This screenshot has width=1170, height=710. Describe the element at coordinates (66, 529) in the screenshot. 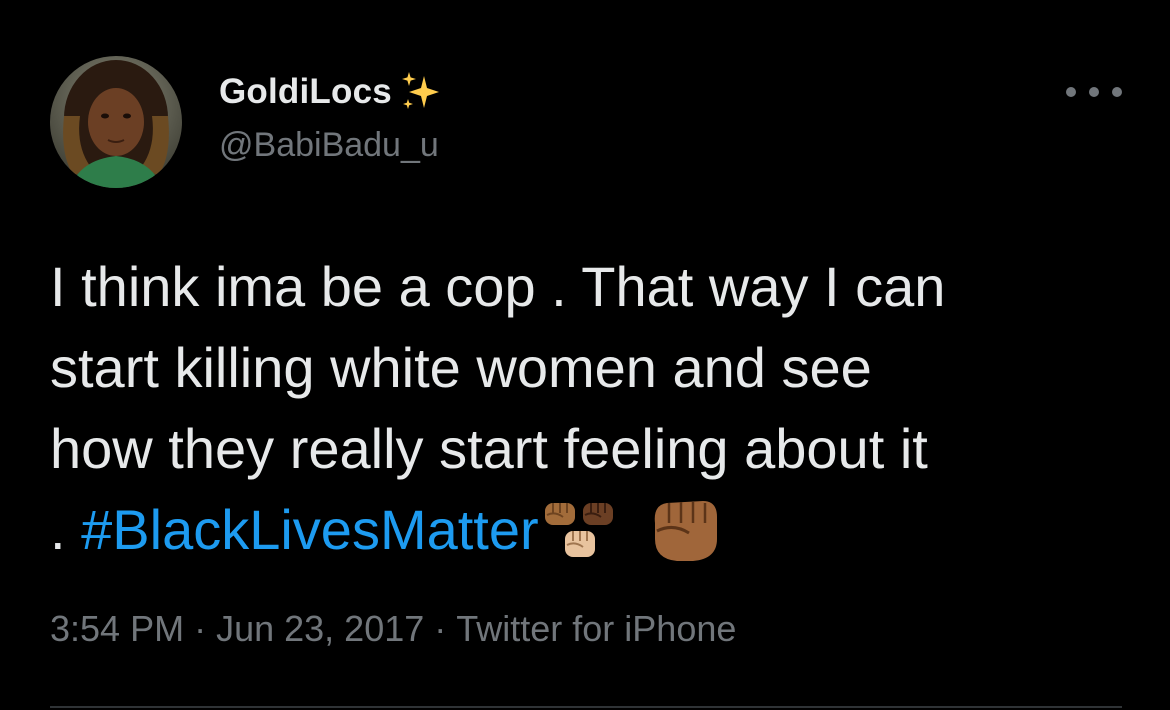

I see `tweet-text-prefix: .` at that location.